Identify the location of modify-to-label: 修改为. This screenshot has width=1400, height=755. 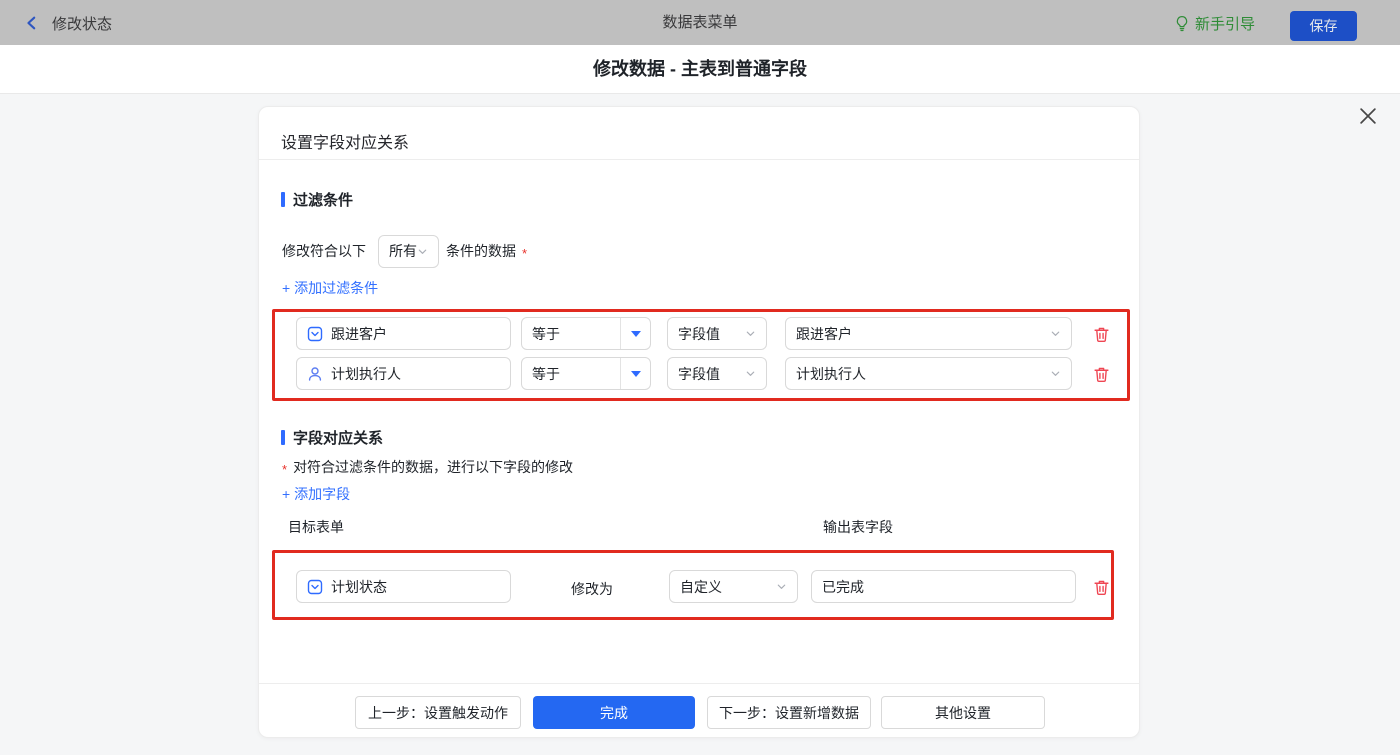
(592, 589).